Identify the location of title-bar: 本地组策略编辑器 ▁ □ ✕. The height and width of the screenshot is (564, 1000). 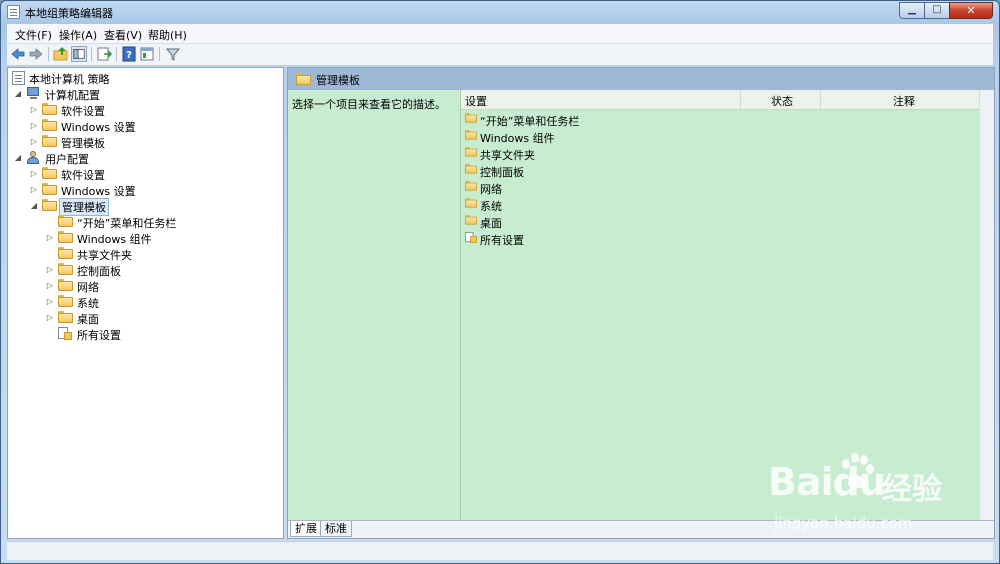
(500, 12).